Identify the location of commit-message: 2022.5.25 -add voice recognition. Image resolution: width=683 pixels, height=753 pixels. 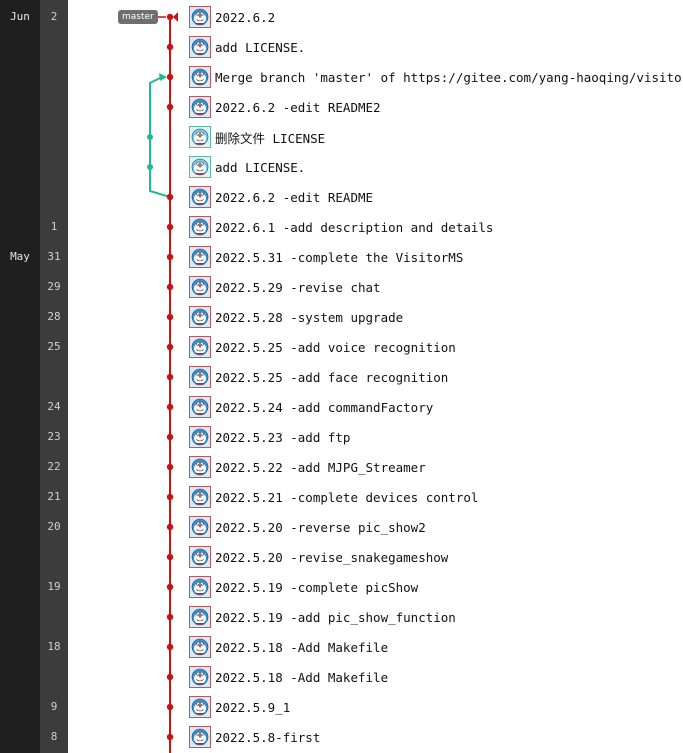
(335, 347).